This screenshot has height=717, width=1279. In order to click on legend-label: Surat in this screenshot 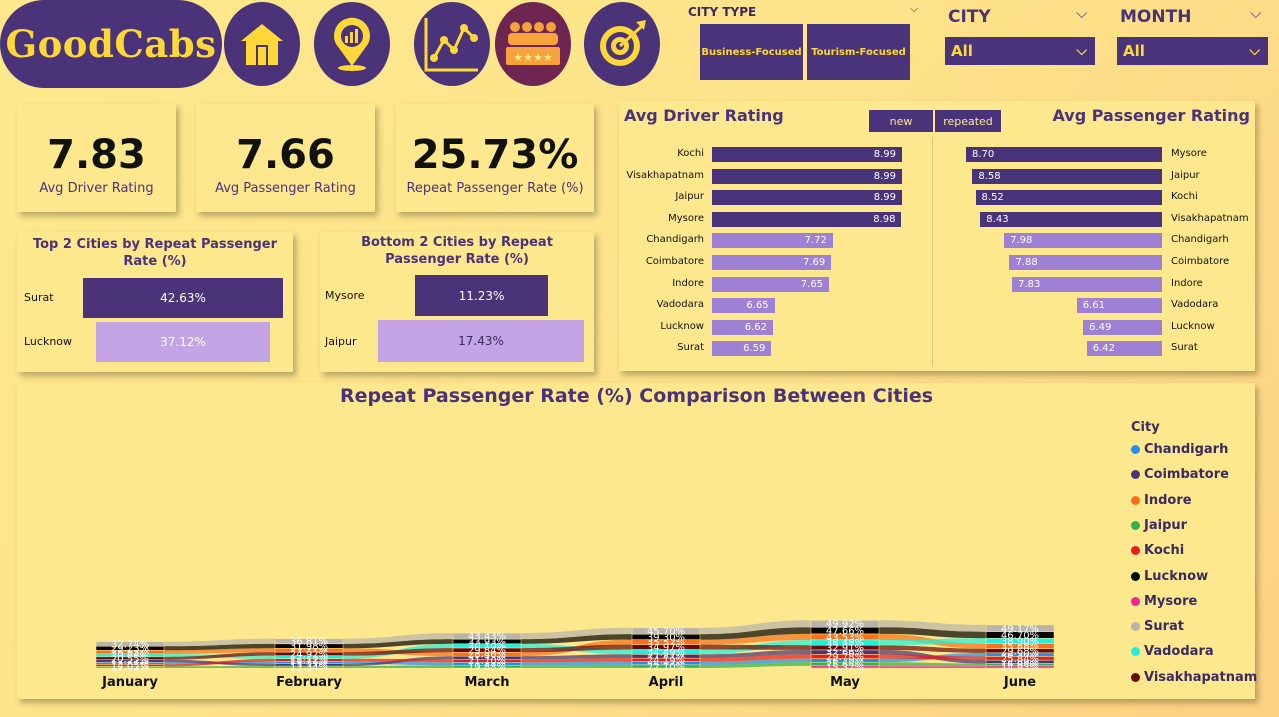, I will do `click(1164, 627)`.